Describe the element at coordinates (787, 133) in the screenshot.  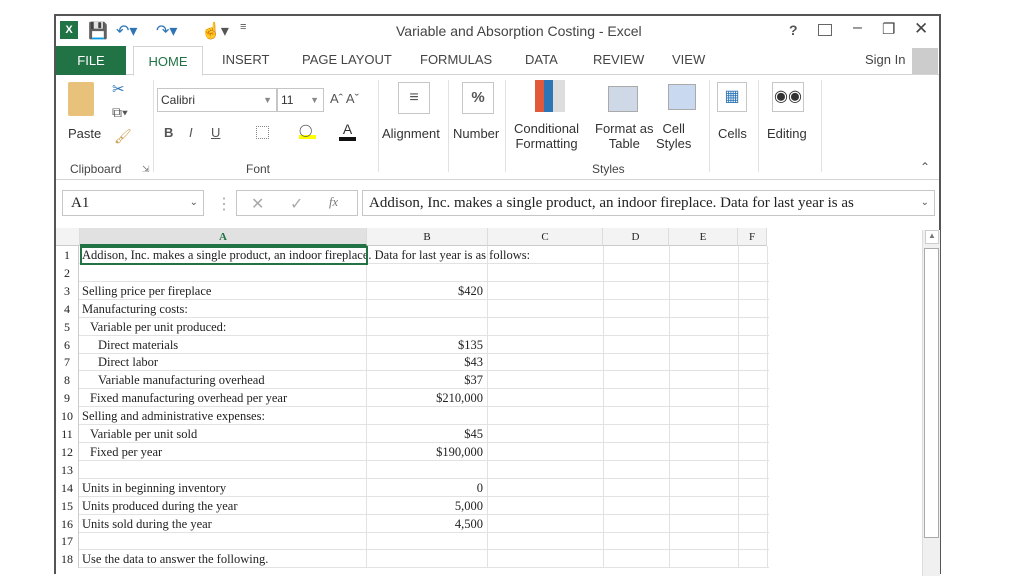
I see `editing-button: Editing` at that location.